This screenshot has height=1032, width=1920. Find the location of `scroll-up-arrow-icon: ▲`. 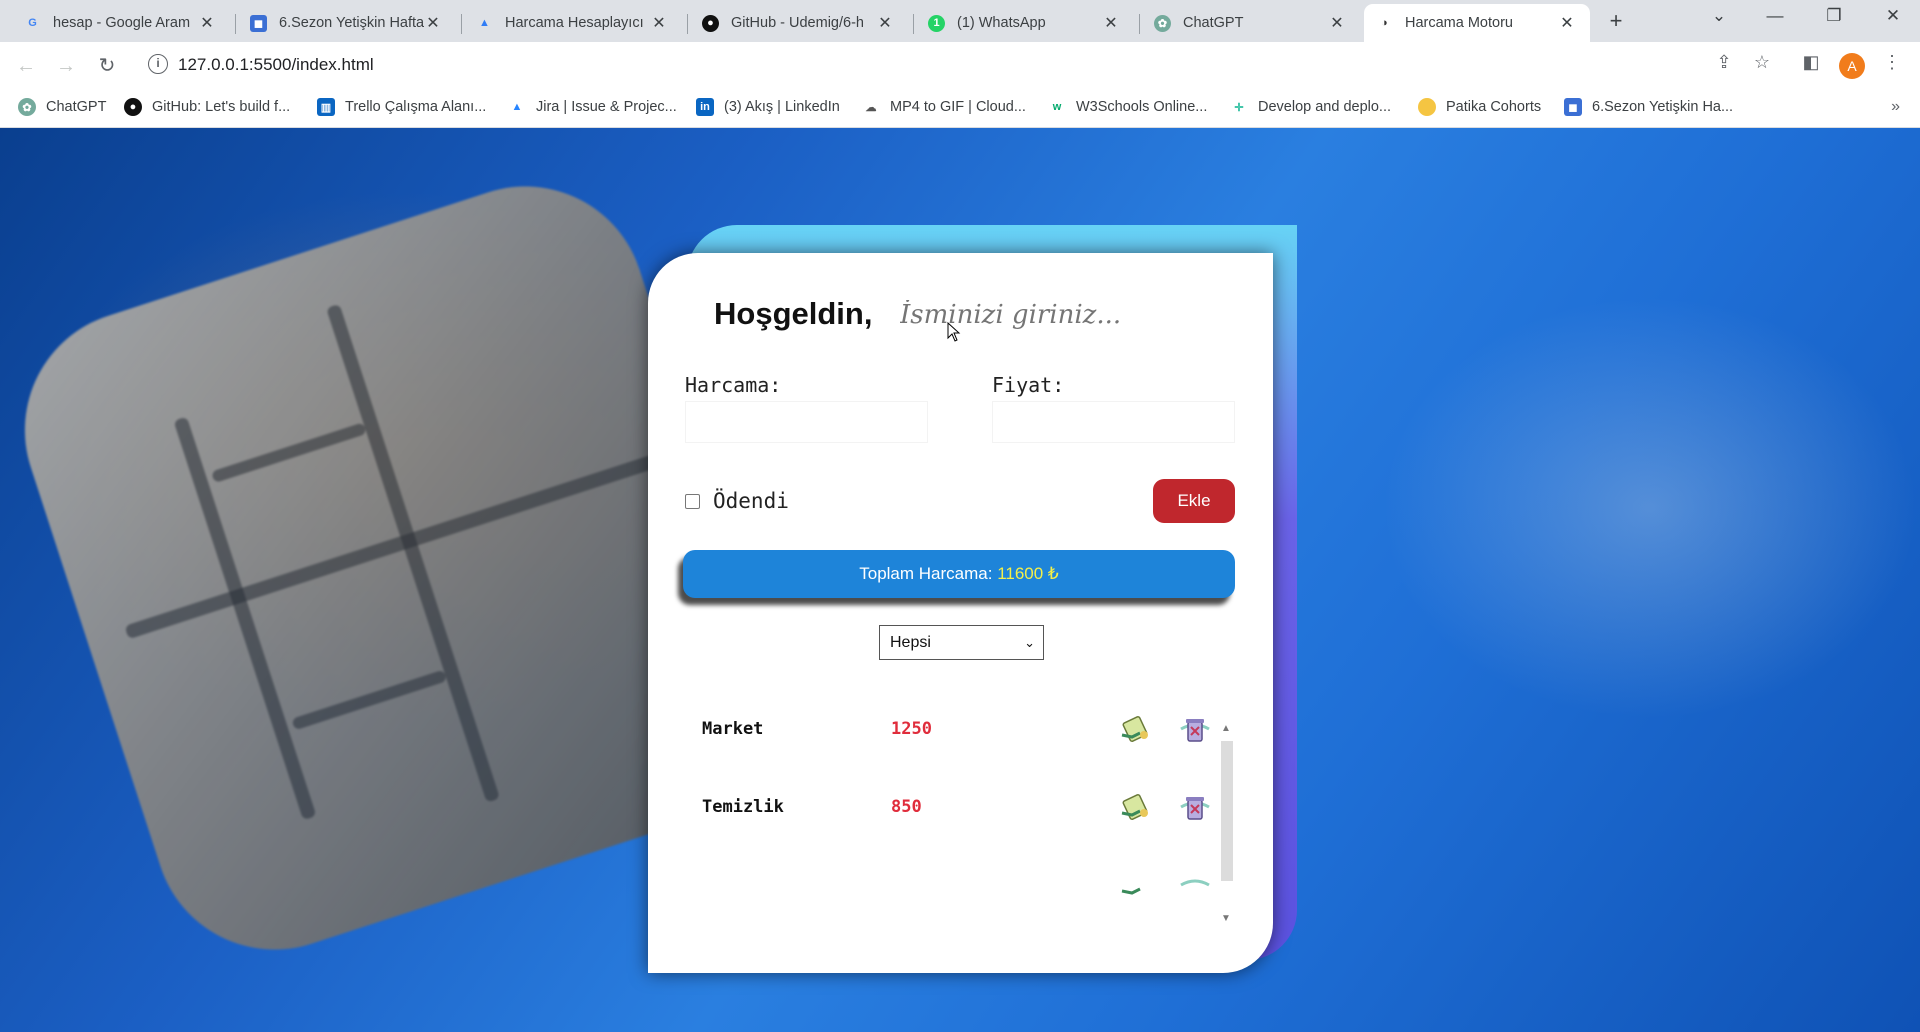

scroll-up-arrow-icon: ▲ is located at coordinates (1226, 728).